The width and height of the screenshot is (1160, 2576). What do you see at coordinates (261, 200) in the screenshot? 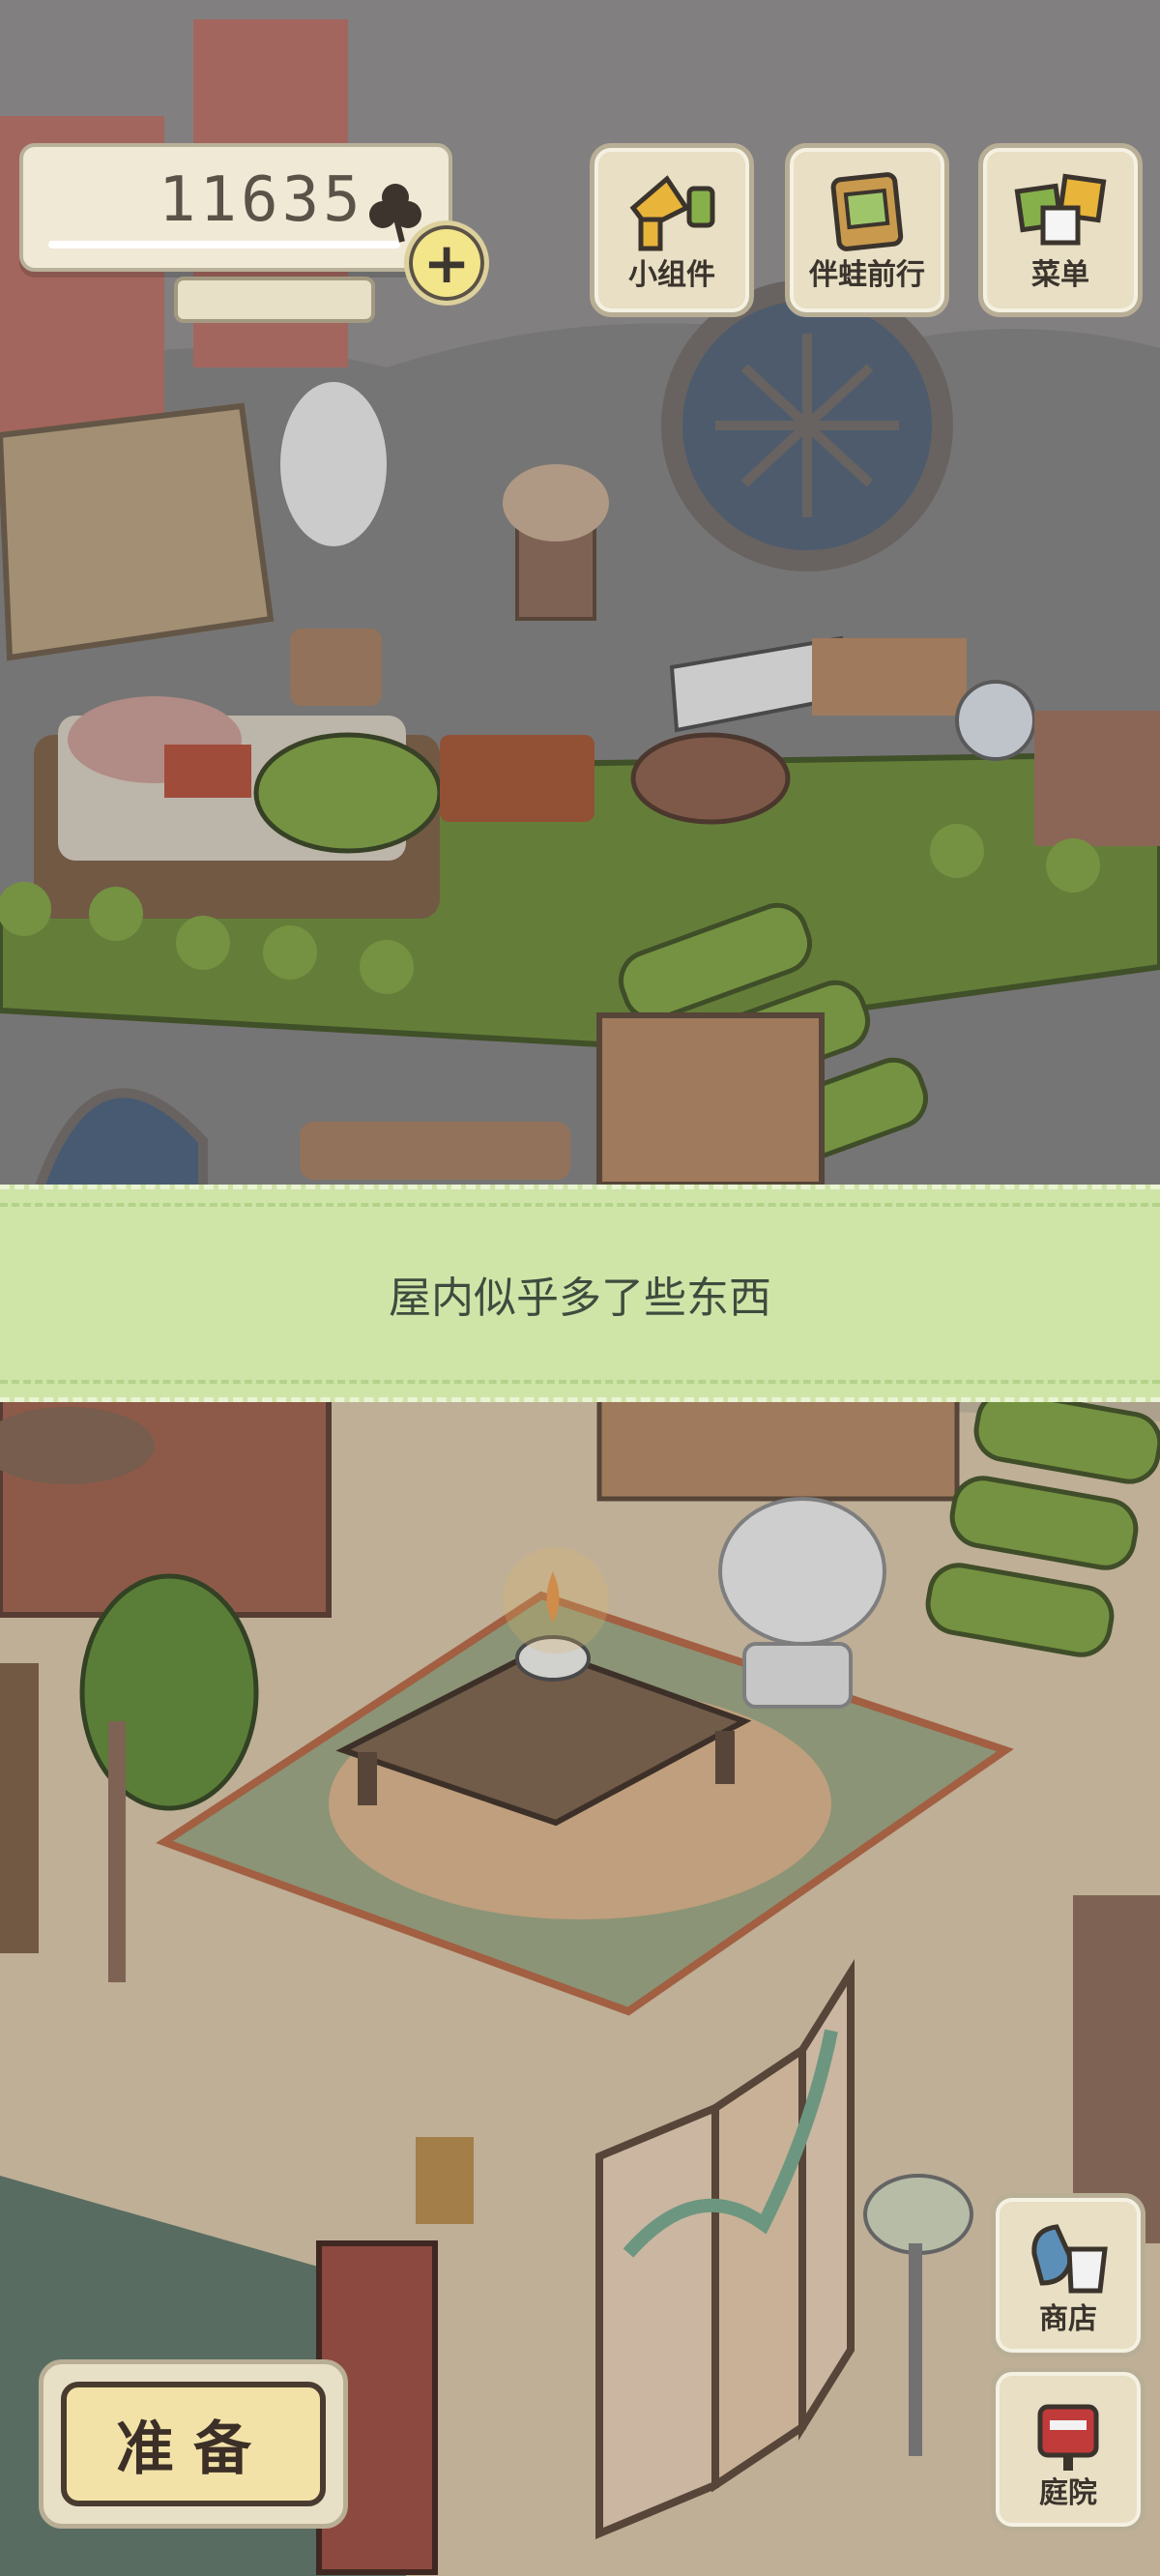
I see `clover-count: 11635` at bounding box center [261, 200].